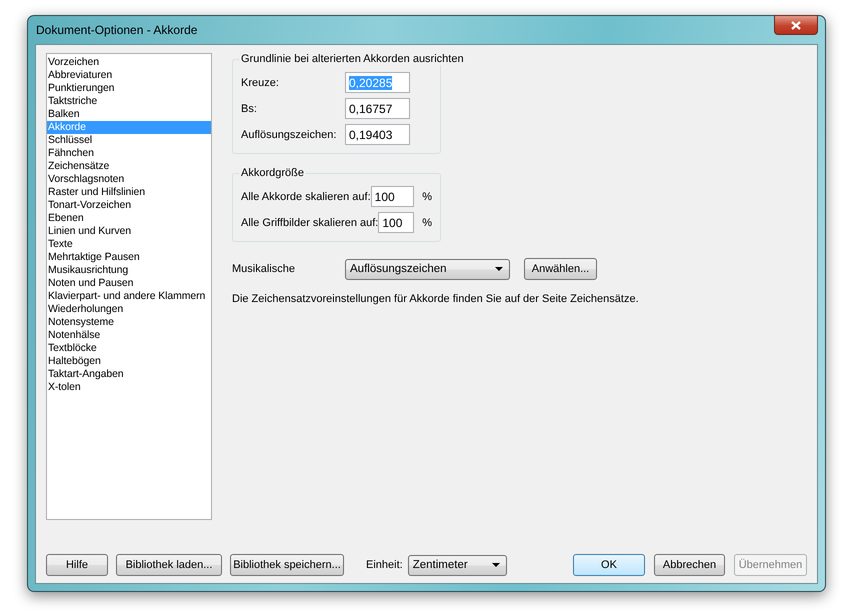  Describe the element at coordinates (129, 309) in the screenshot. I see `category-item: Wiederholungen` at that location.